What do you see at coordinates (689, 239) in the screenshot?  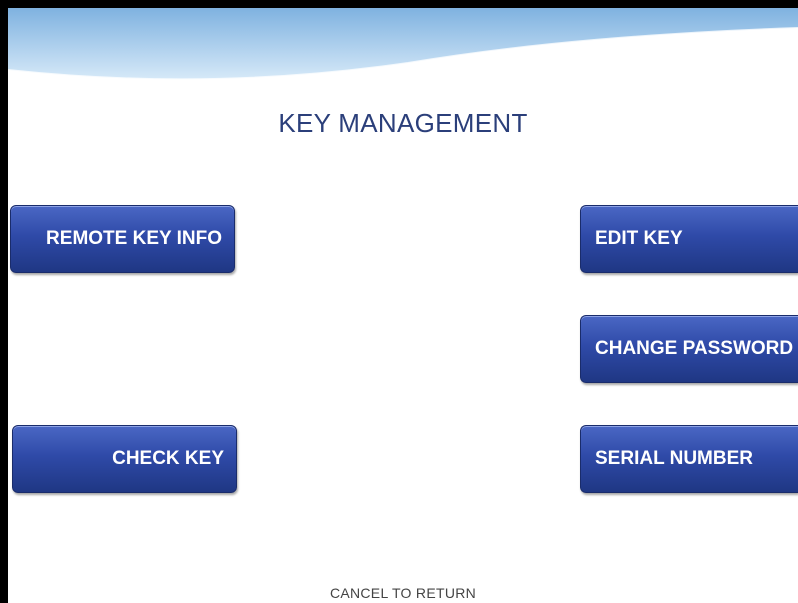 I see `edit-key-button: EDIT KEY` at bounding box center [689, 239].